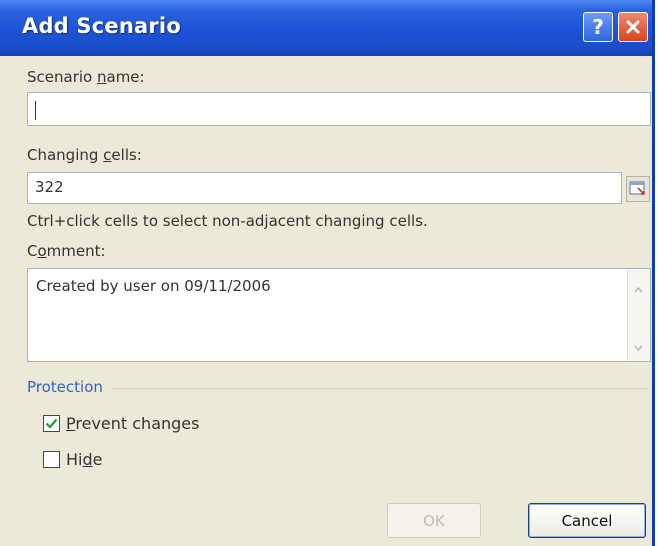  What do you see at coordinates (51, 459) in the screenshot?
I see `hide-checkbox` at bounding box center [51, 459].